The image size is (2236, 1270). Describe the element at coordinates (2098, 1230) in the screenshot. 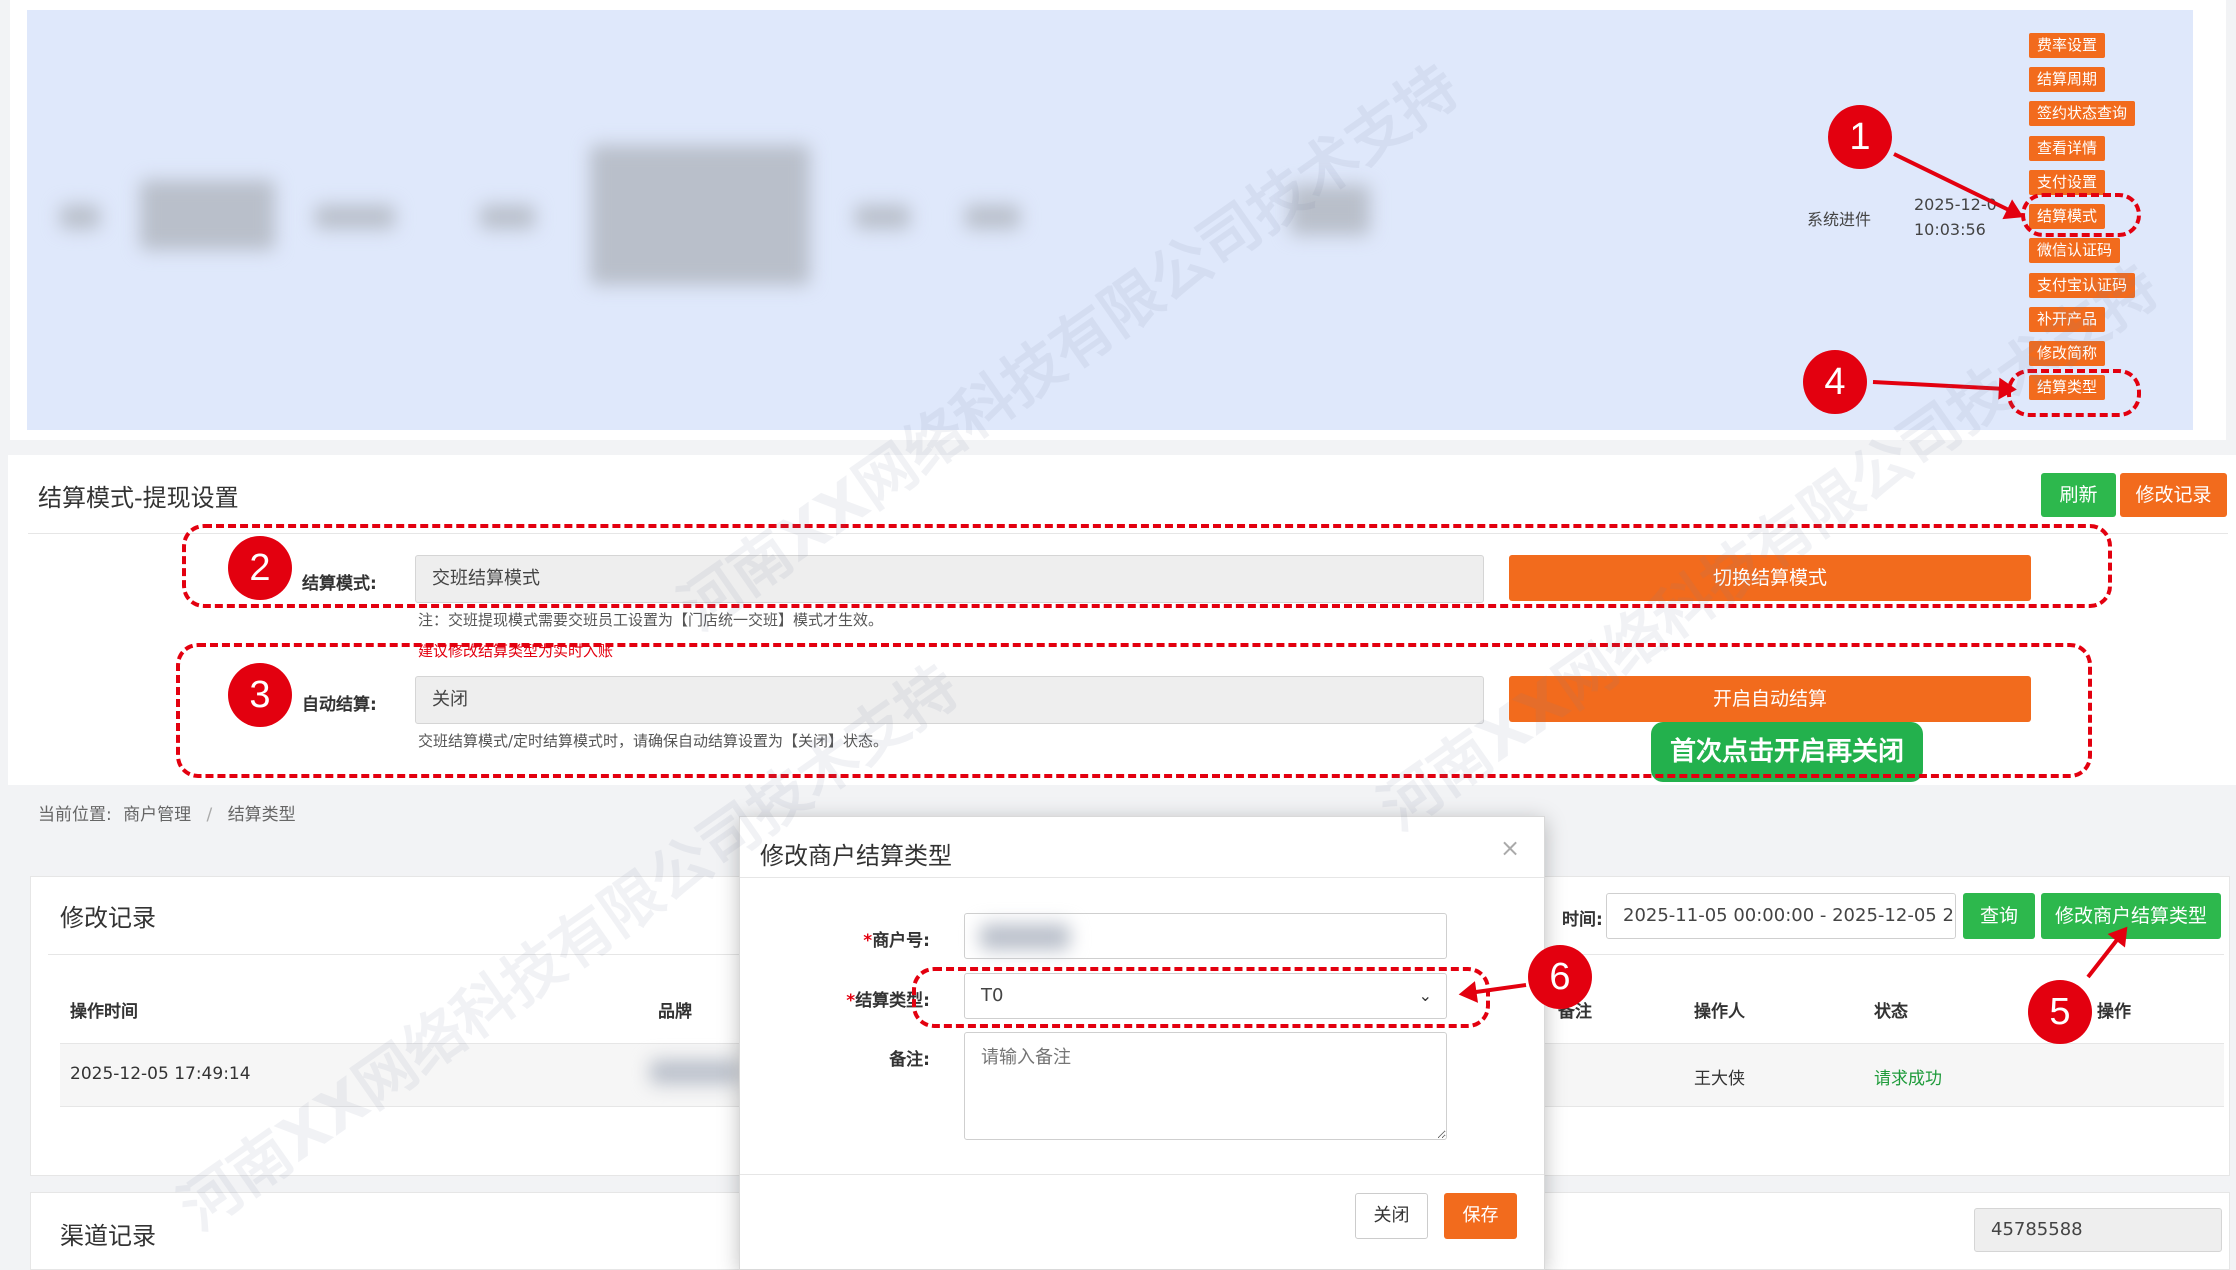

I see `channel-id-field: 45785588` at that location.